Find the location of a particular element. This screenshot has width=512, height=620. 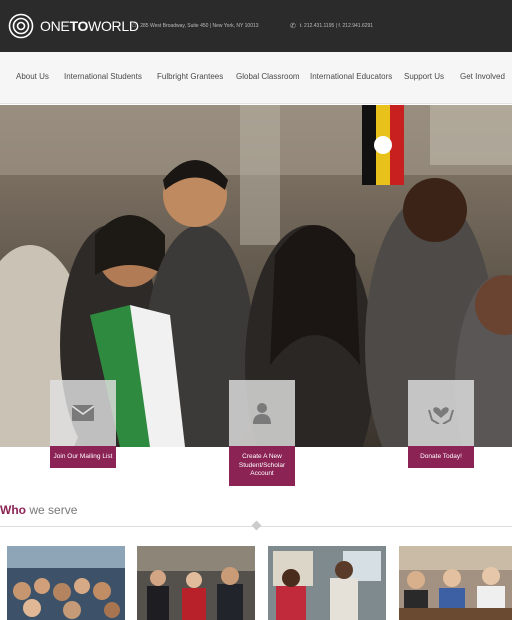

cta-donate-box is located at coordinates (441, 413).